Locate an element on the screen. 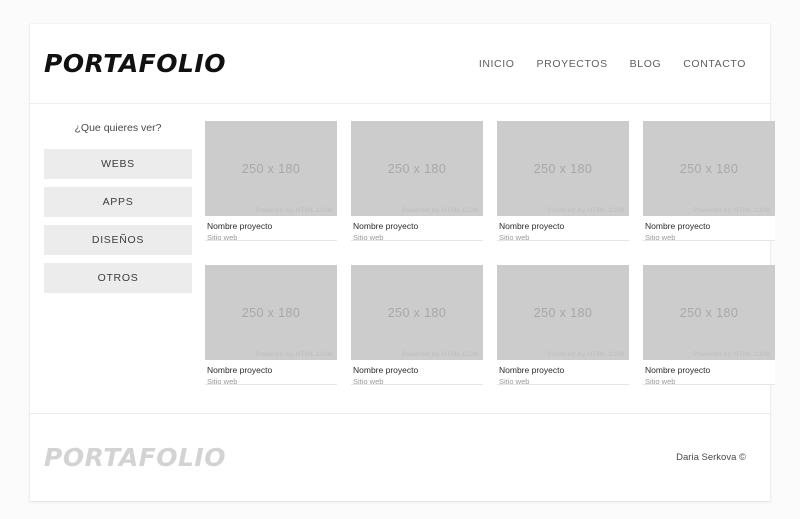  main-navigation: INICIO PROYECTOS BLOG CONTACTO is located at coordinates (615, 64).